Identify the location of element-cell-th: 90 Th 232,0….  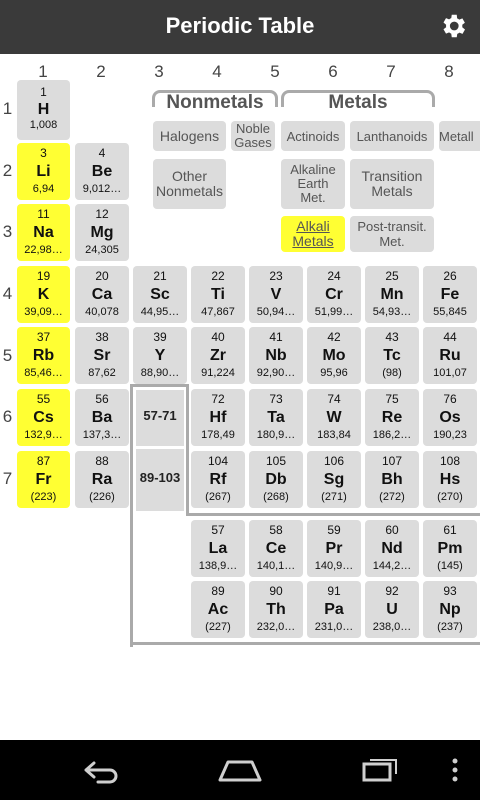
(276, 609).